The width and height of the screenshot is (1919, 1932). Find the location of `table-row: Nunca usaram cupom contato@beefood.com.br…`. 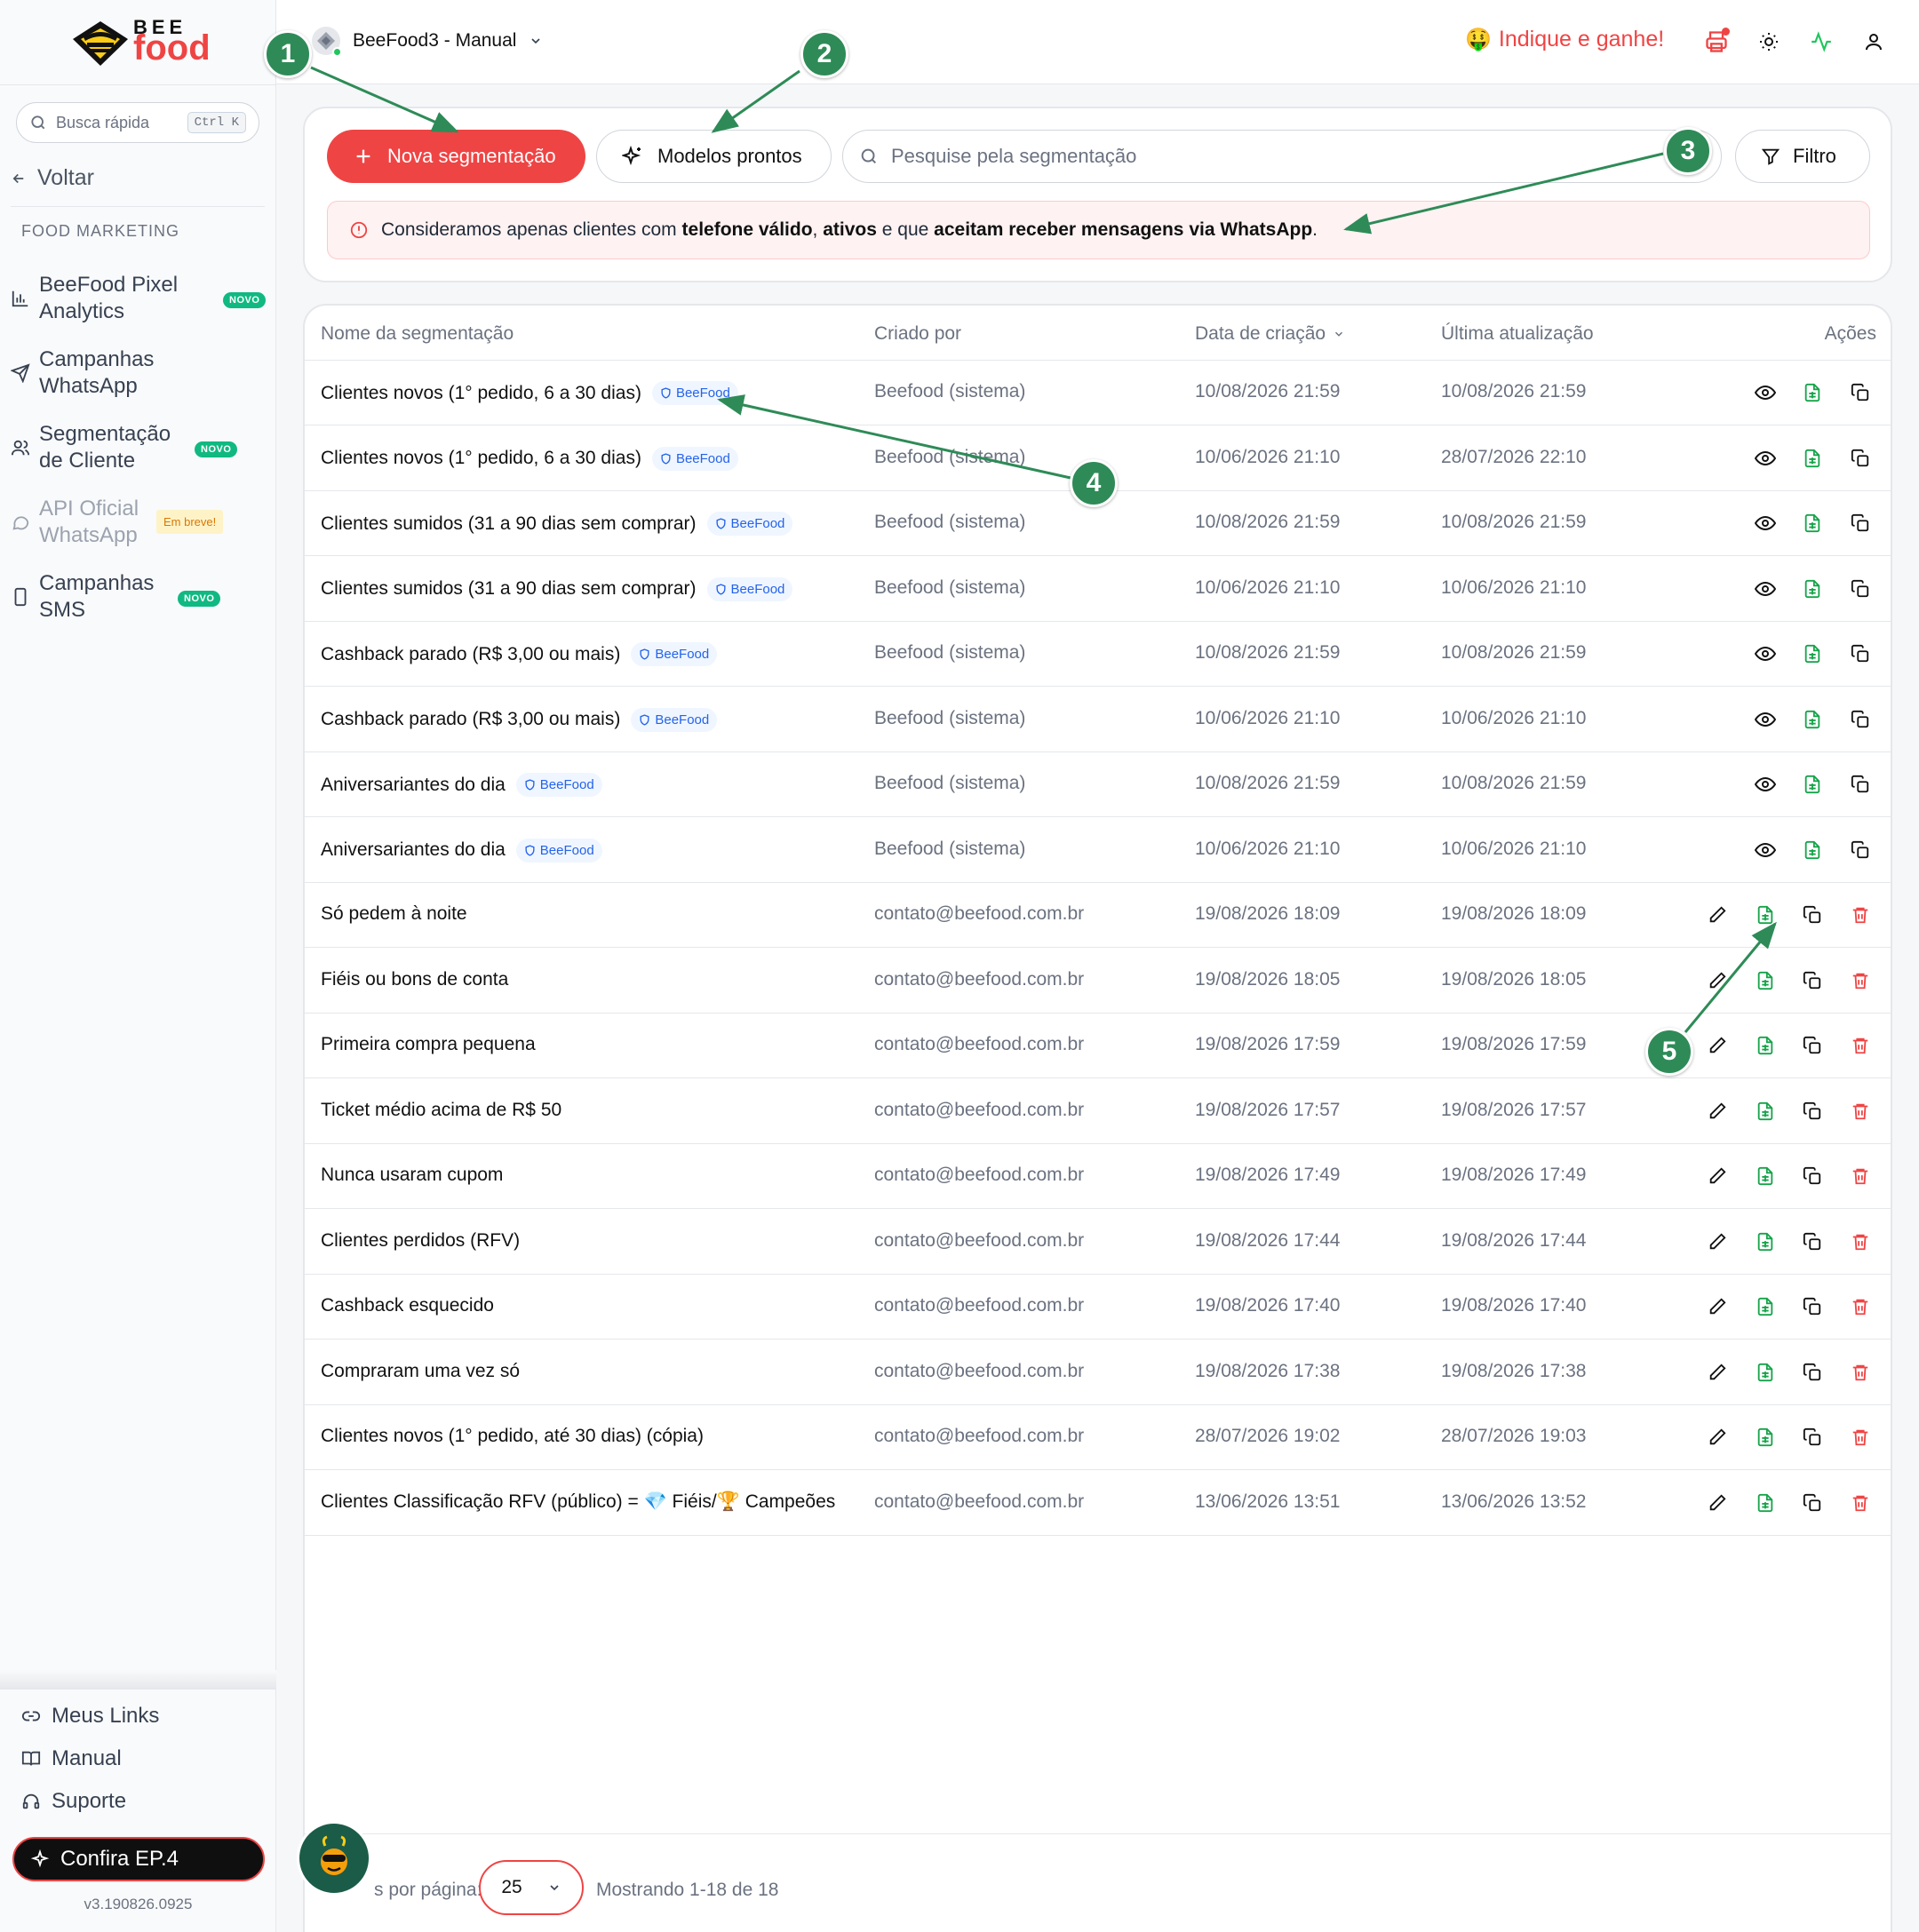

table-row: Nunca usaram cupom contato@beefood.com.br… is located at coordinates (1098, 1176).